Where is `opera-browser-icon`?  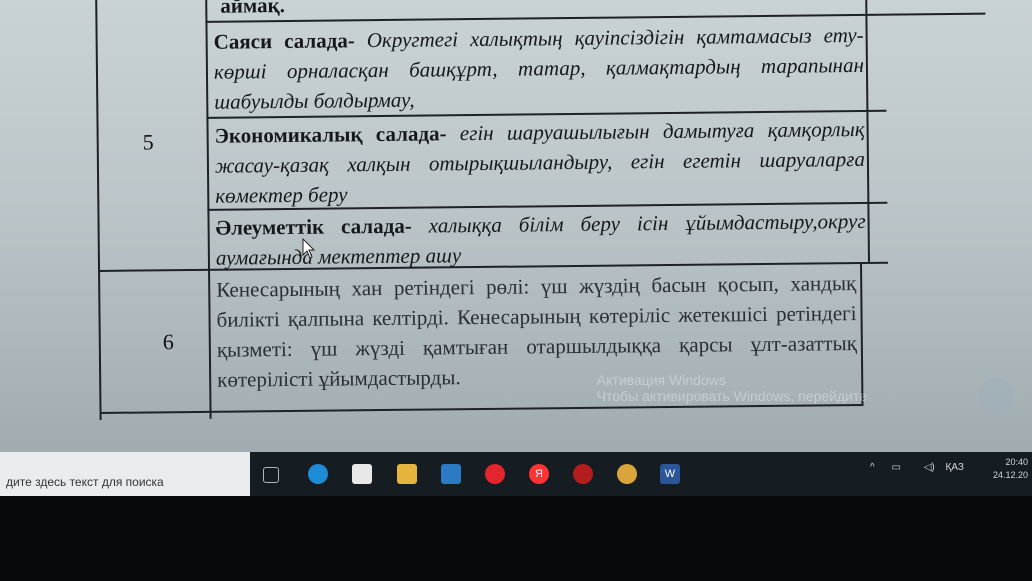
opera-browser-icon is located at coordinates (495, 474).